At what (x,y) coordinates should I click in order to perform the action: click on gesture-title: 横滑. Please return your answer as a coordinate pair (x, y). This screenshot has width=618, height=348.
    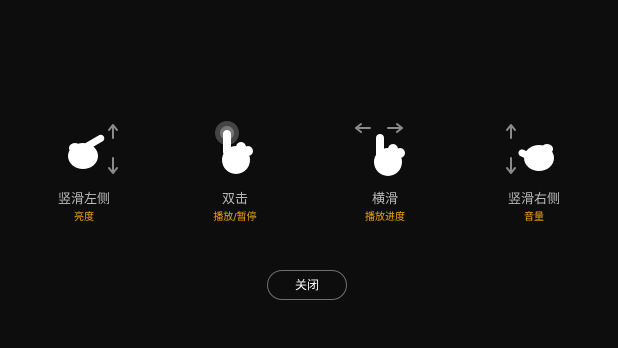
    Looking at the image, I should click on (384, 199).